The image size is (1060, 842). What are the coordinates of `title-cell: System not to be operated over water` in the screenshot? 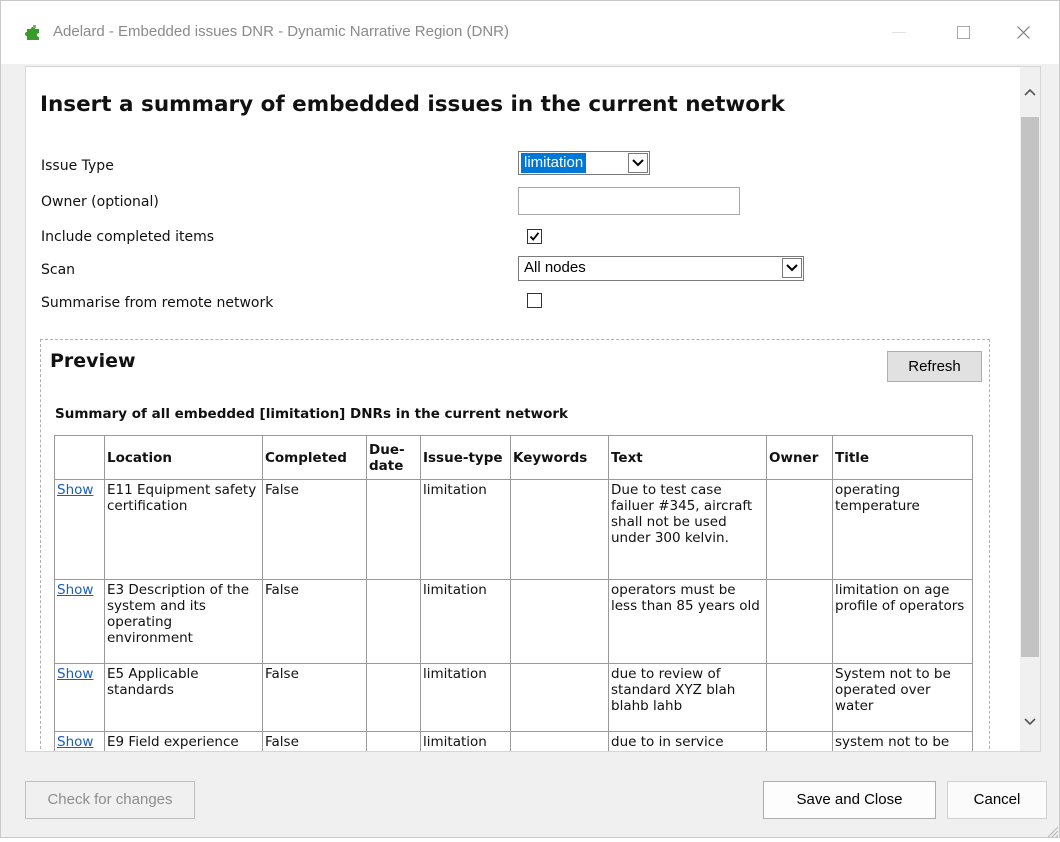 It's located at (902, 697).